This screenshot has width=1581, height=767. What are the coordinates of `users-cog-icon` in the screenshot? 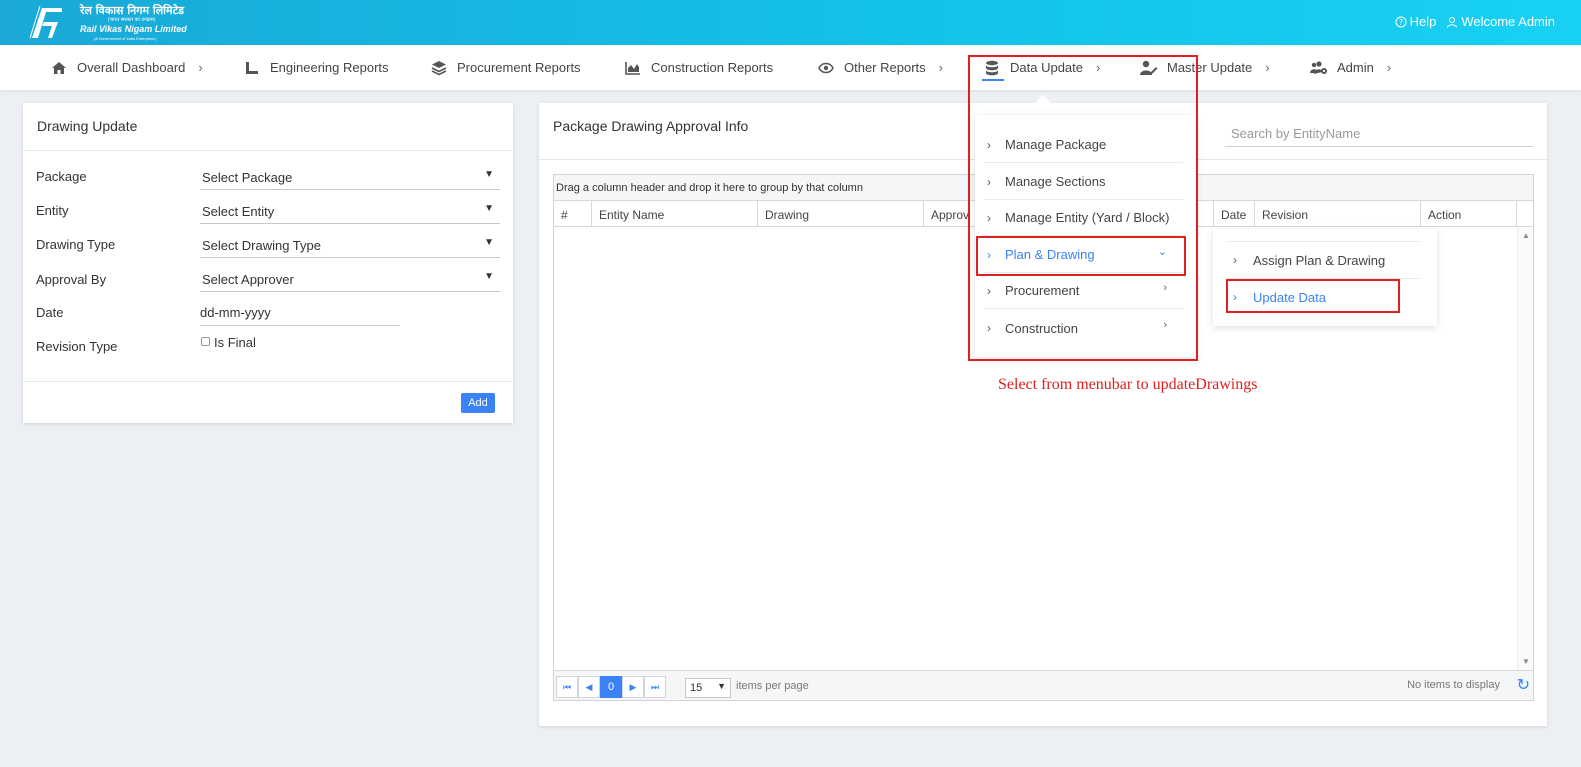 It's located at (1319, 68).